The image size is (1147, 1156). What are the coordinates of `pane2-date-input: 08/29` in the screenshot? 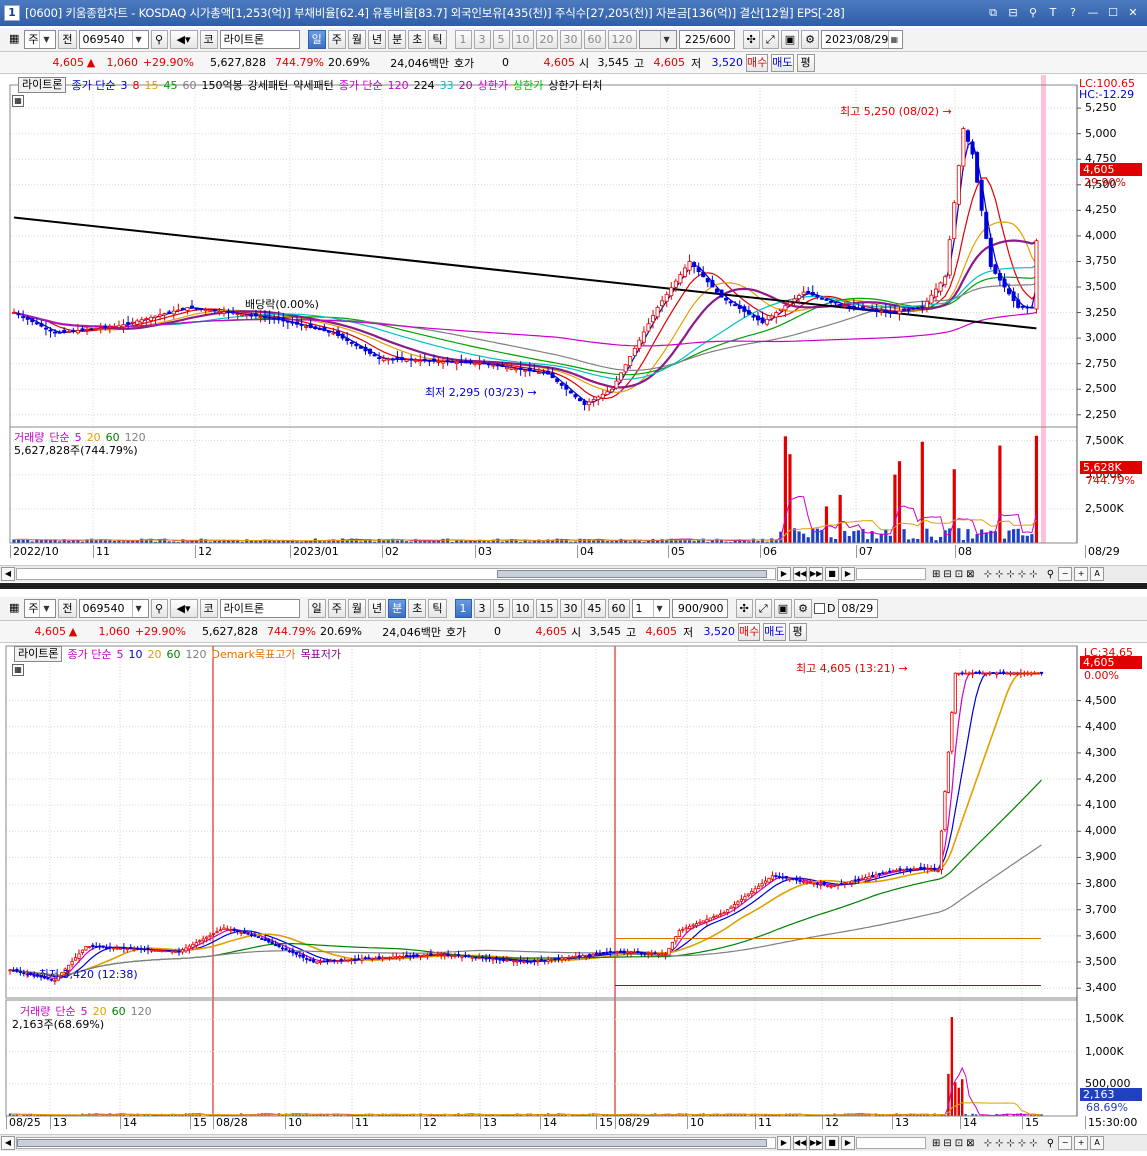 It's located at (857, 608).